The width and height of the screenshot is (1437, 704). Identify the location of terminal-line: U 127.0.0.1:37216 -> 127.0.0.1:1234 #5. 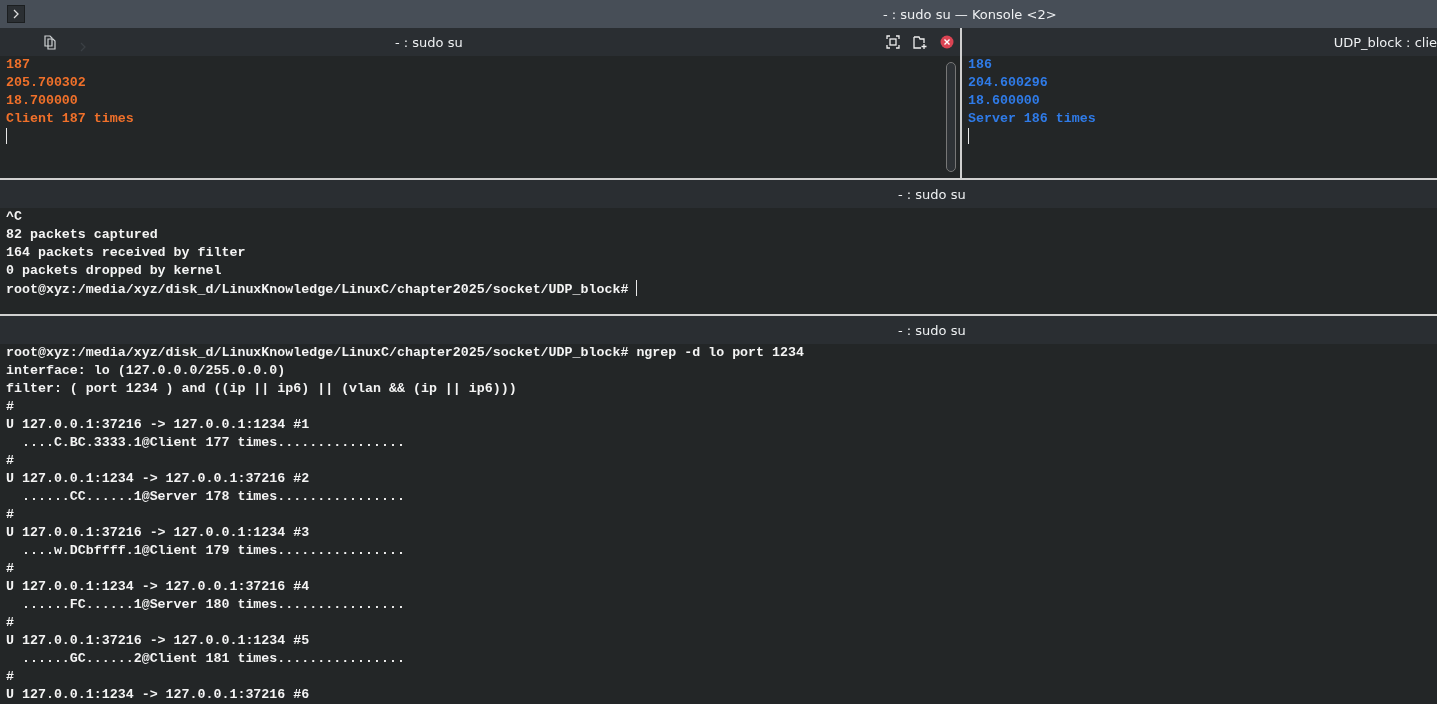
(158, 640).